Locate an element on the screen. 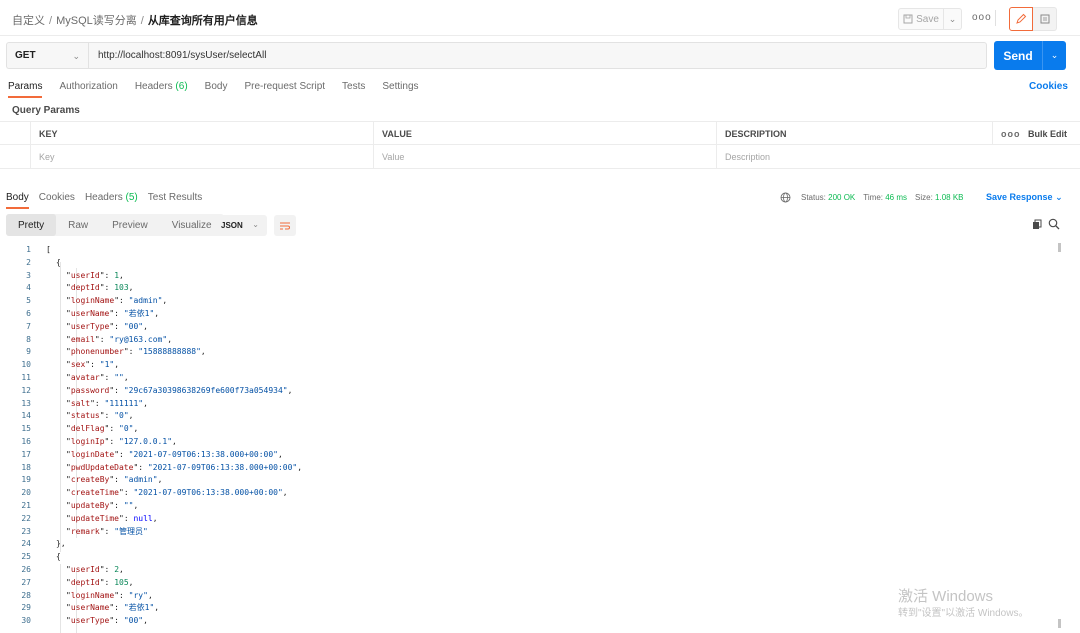  chevron-down-icon: ⌄ is located at coordinates (76, 56).